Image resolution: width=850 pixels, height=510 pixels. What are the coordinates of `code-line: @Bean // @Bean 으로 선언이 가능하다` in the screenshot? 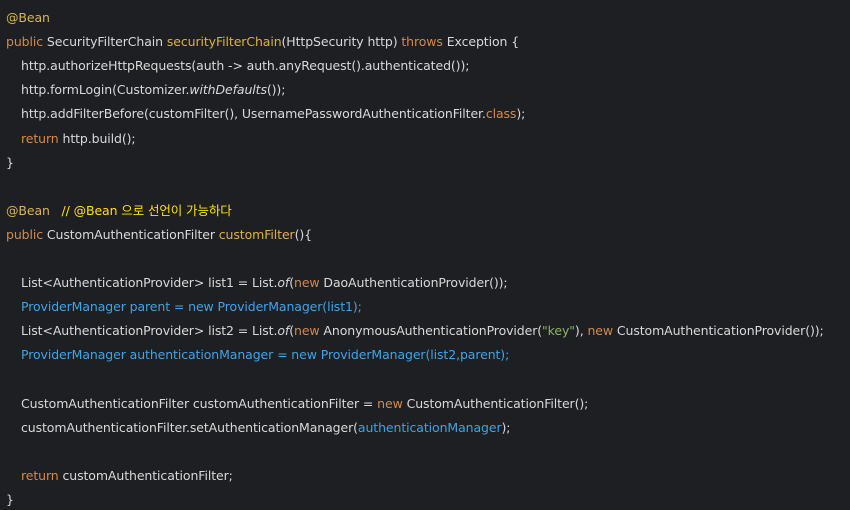 It's located at (119, 211).